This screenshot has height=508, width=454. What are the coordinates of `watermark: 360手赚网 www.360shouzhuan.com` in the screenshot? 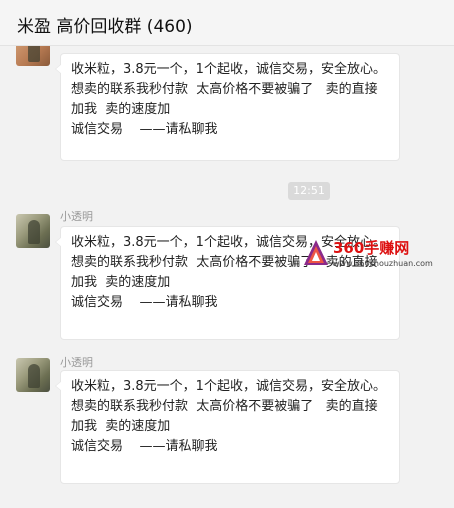 It's located at (368, 257).